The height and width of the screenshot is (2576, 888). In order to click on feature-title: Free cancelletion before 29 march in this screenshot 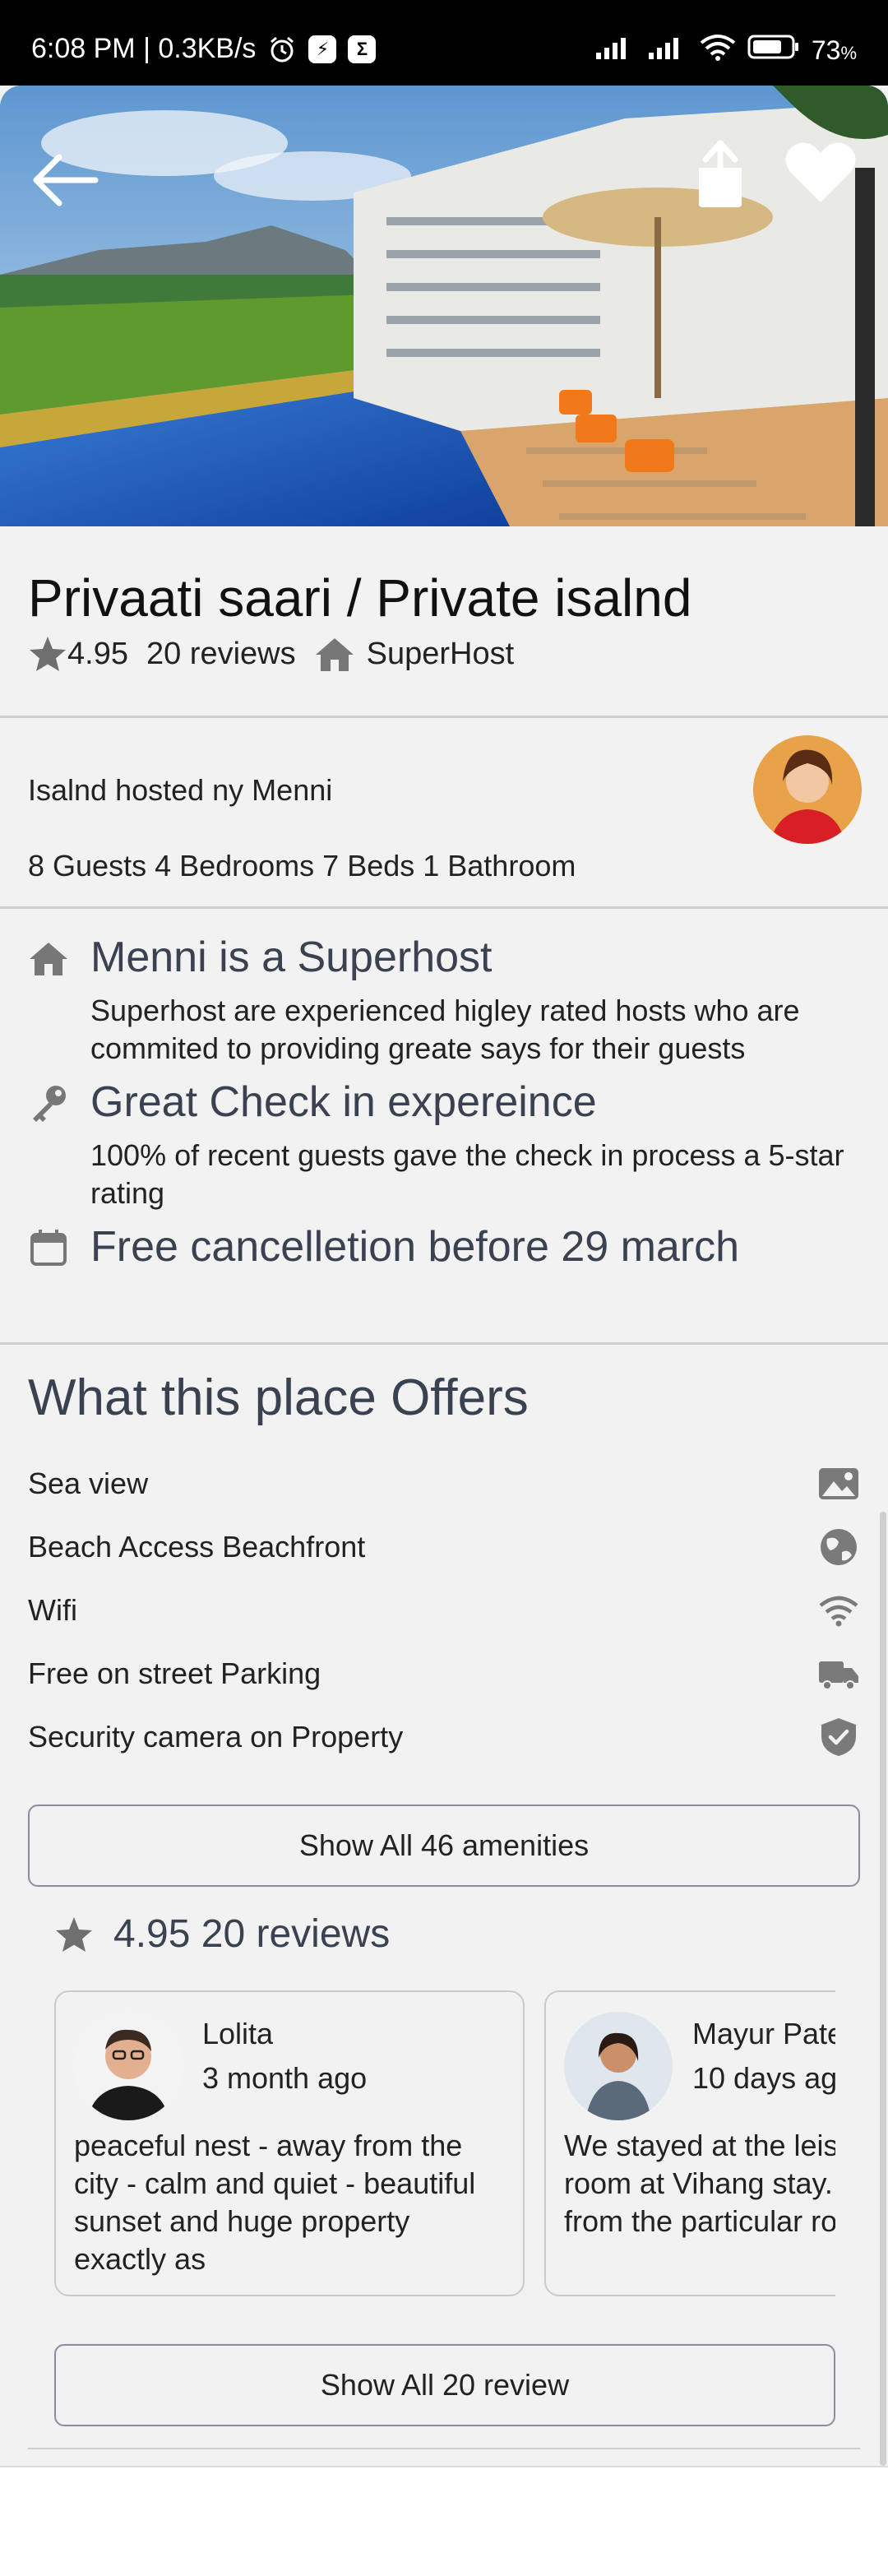, I will do `click(415, 1247)`.